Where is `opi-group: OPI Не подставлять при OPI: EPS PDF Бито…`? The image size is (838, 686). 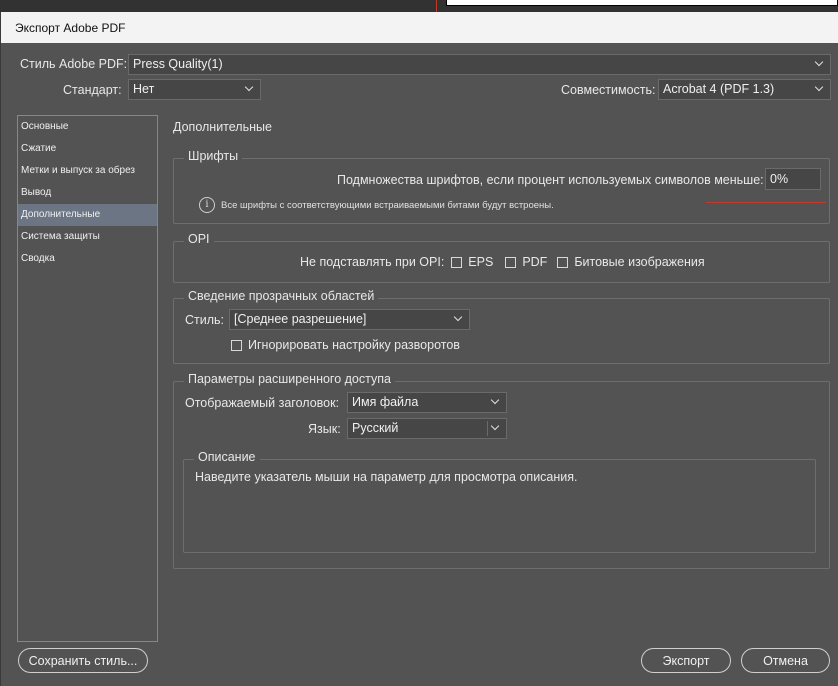
opi-group: OPI Не подставлять при OPI: EPS PDF Бито… is located at coordinates (501, 257).